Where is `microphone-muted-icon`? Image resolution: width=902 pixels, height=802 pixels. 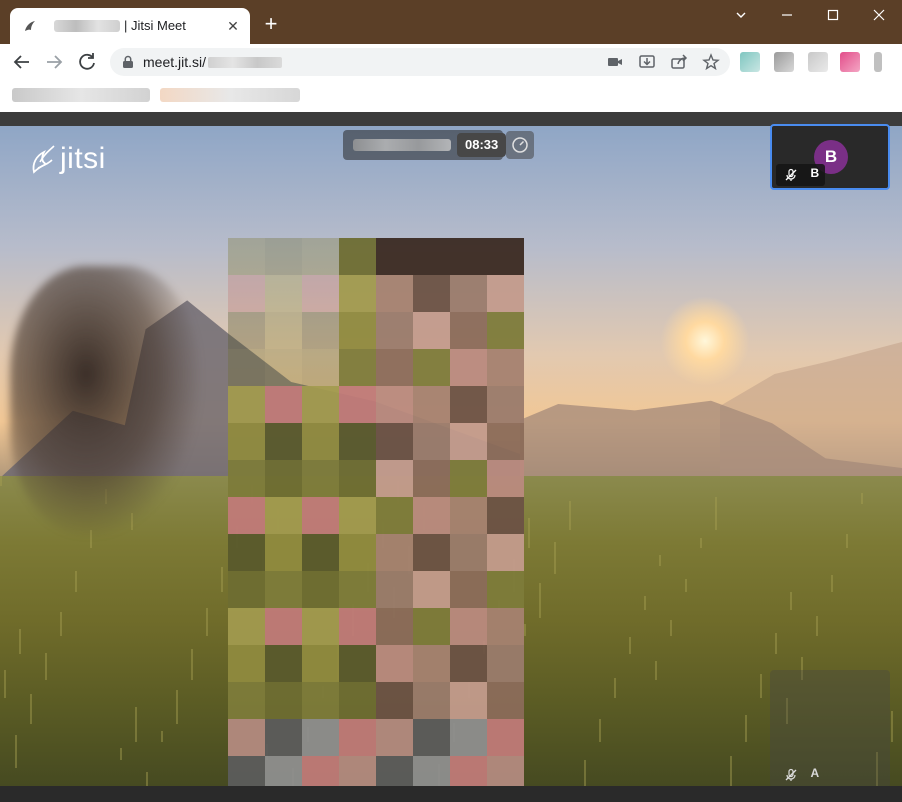
microphone-muted-icon is located at coordinates (791, 774).